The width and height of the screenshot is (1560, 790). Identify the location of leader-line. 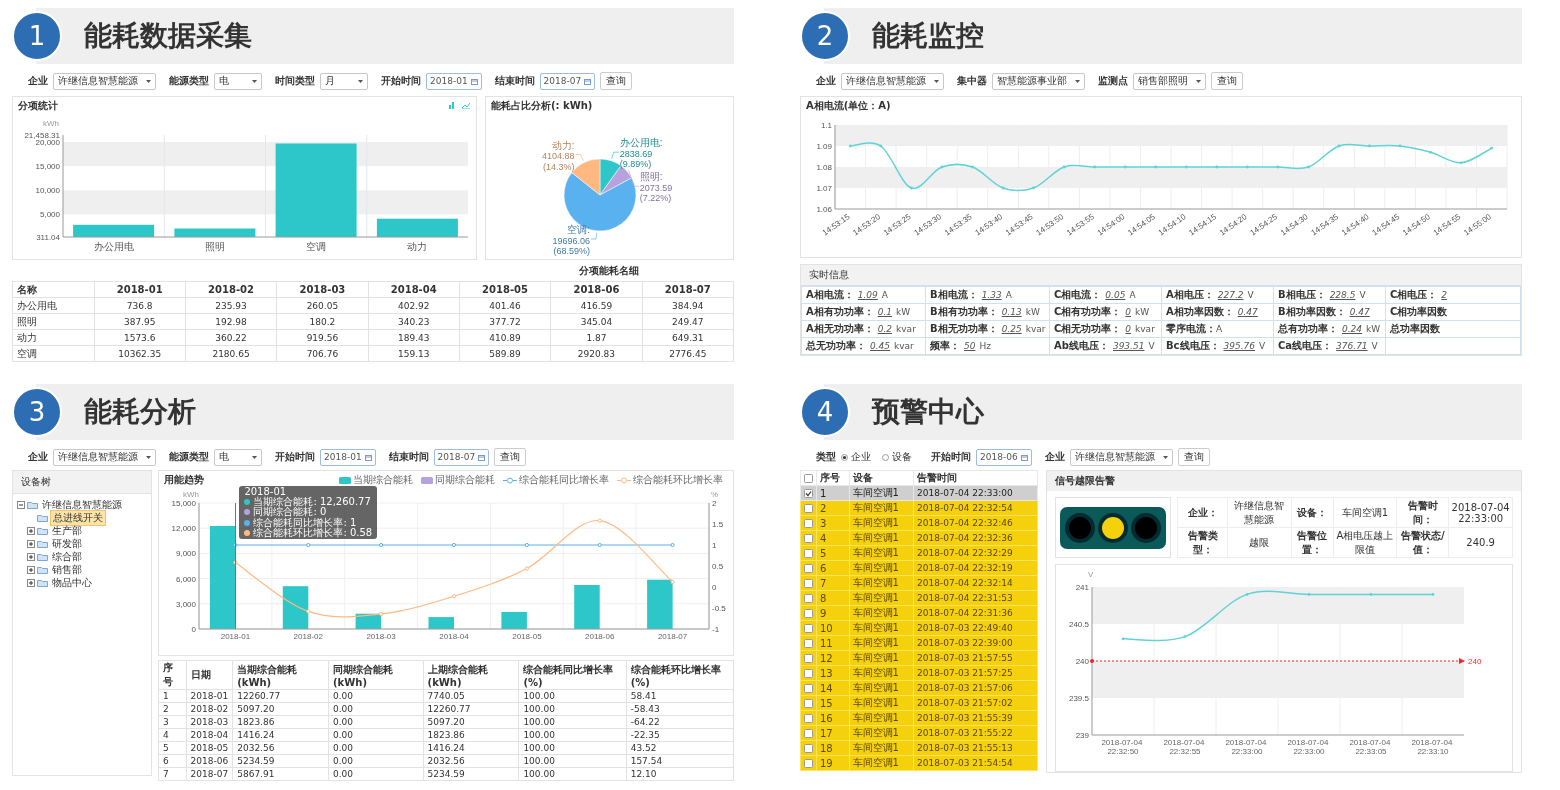
(634, 178).